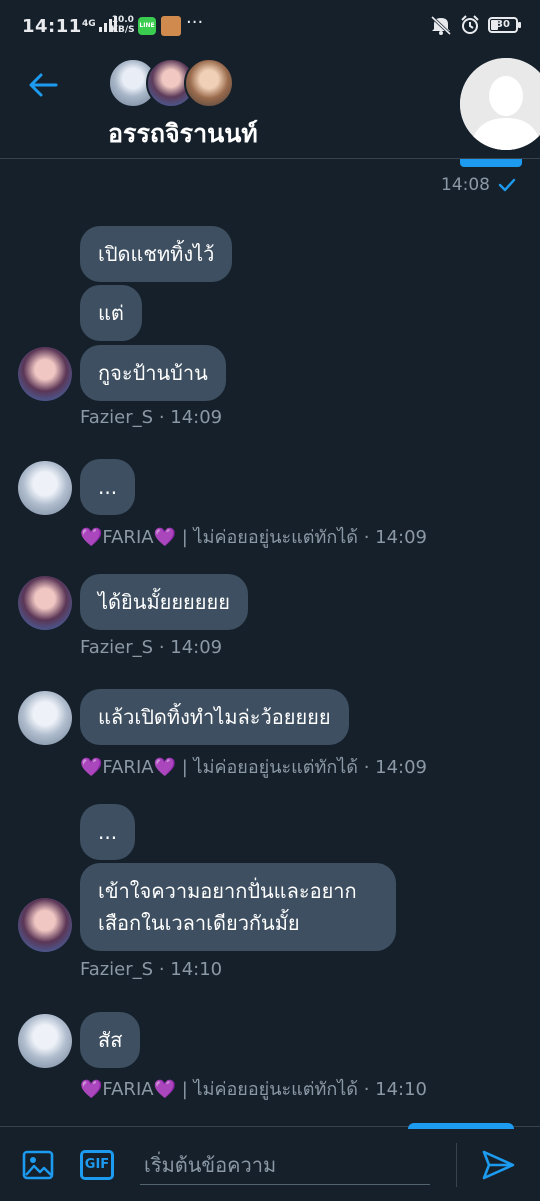 Image resolution: width=540 pixels, height=1201 pixels. What do you see at coordinates (195, 22) in the screenshot?
I see `more-notifications-icon: ···` at bounding box center [195, 22].